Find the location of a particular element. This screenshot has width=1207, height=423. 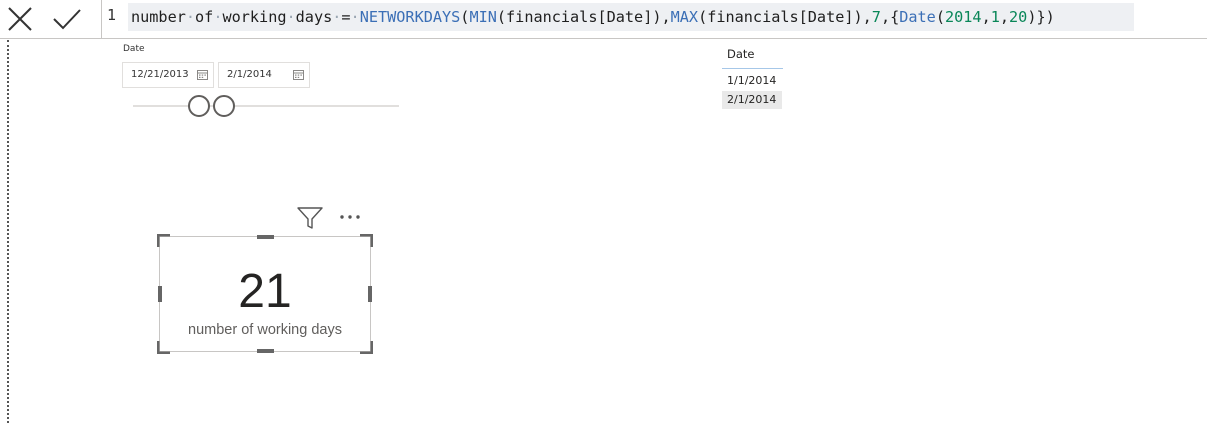

dax-token-fn: MAX is located at coordinates (684, 17).